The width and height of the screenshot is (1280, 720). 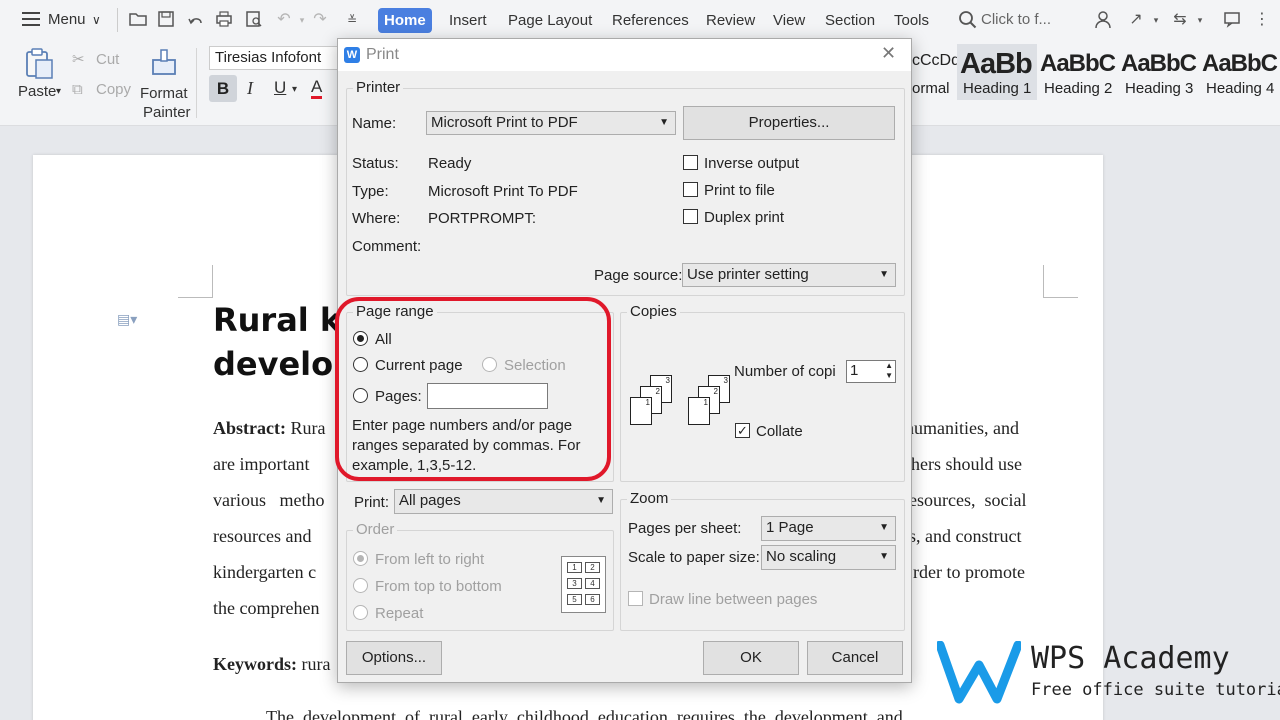 I want to click on draw-lines-label: Draw line between pages, so click(x=733, y=600).